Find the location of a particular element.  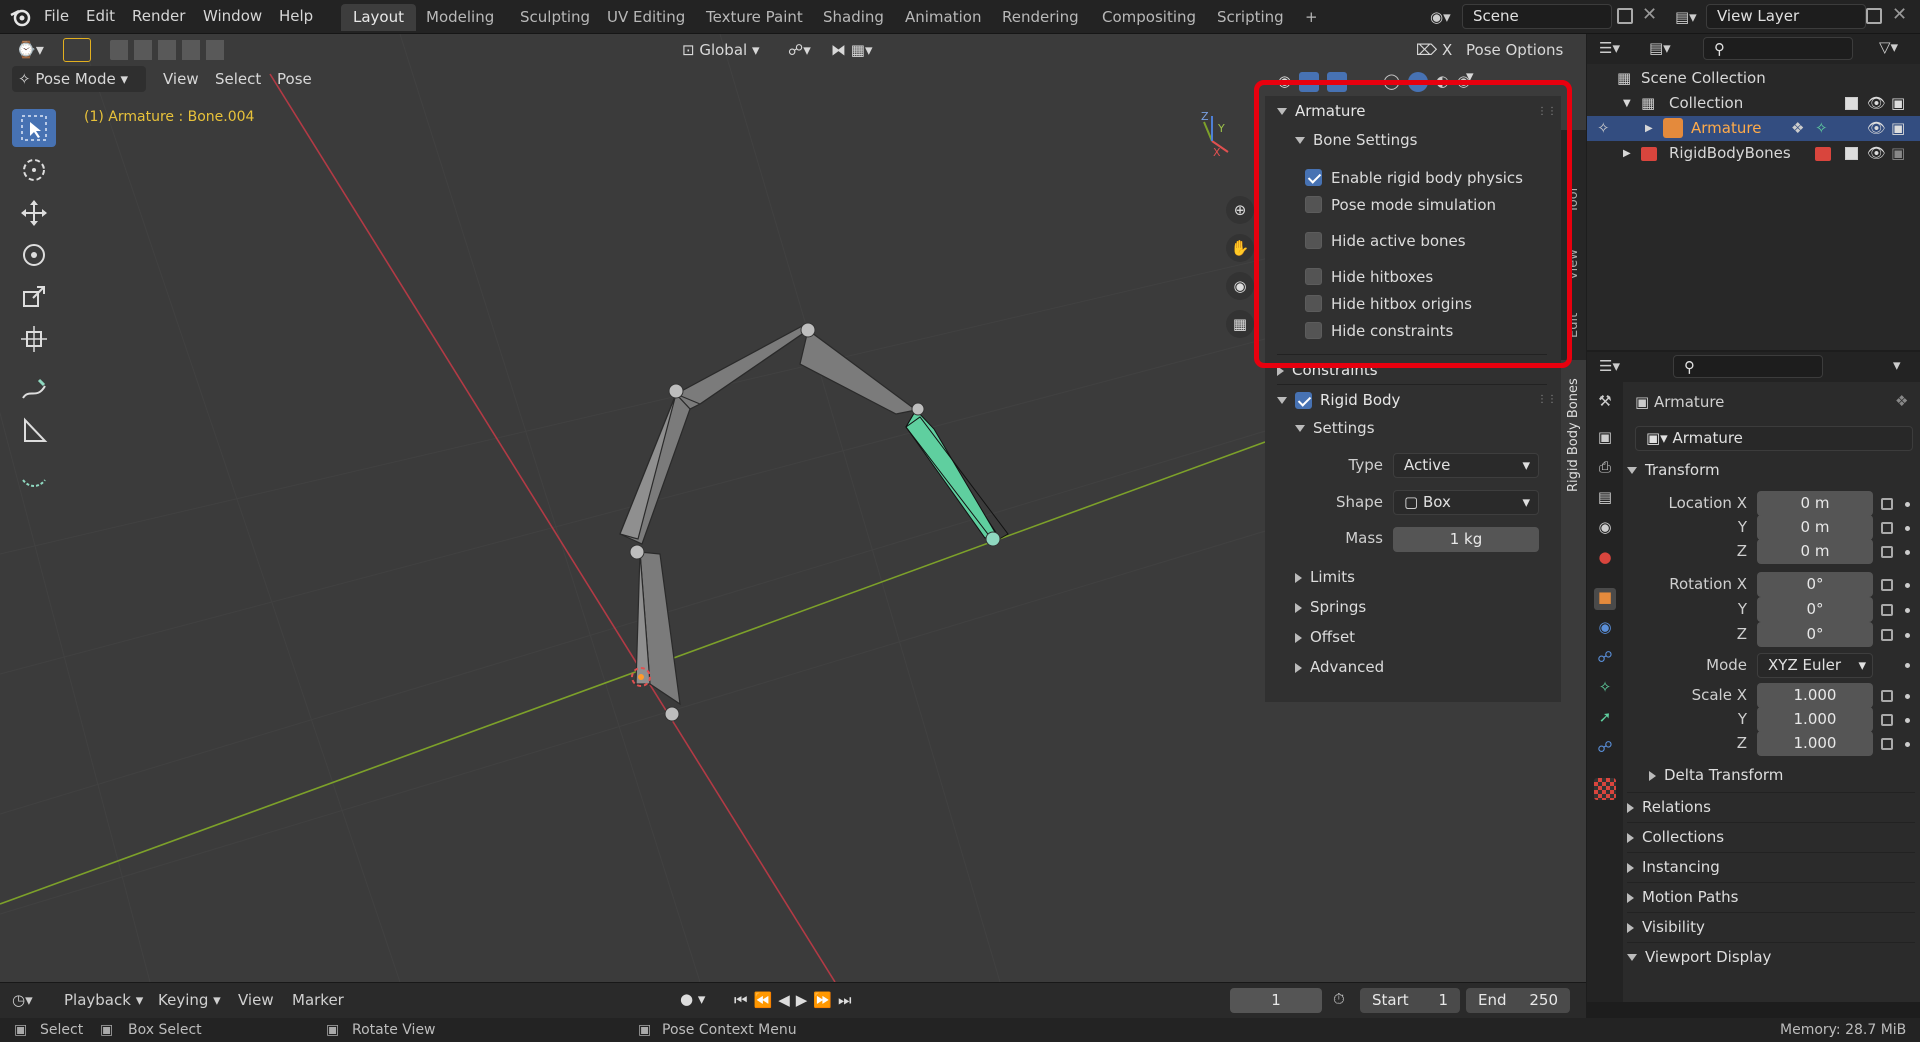

new-scene-icon is located at coordinates (1625, 16).